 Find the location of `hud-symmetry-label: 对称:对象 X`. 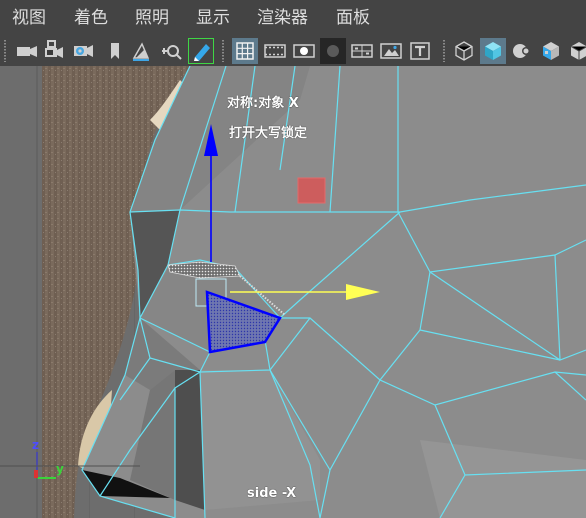

hud-symmetry-label: 对称:对象 X is located at coordinates (263, 103).